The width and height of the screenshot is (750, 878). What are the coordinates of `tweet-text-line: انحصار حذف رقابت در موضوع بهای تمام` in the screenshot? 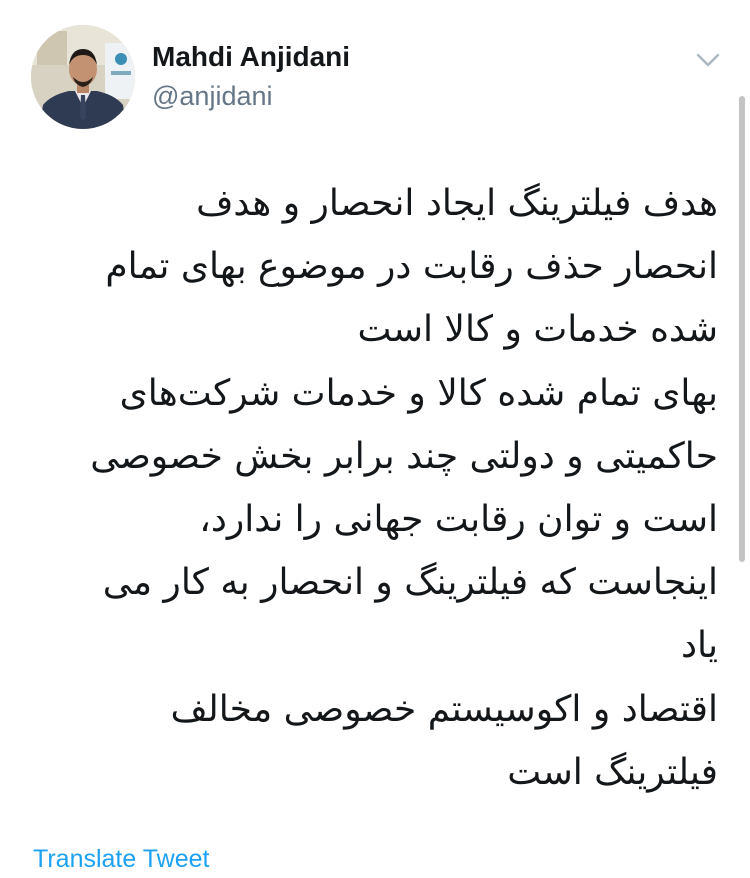 It's located at (411, 267).